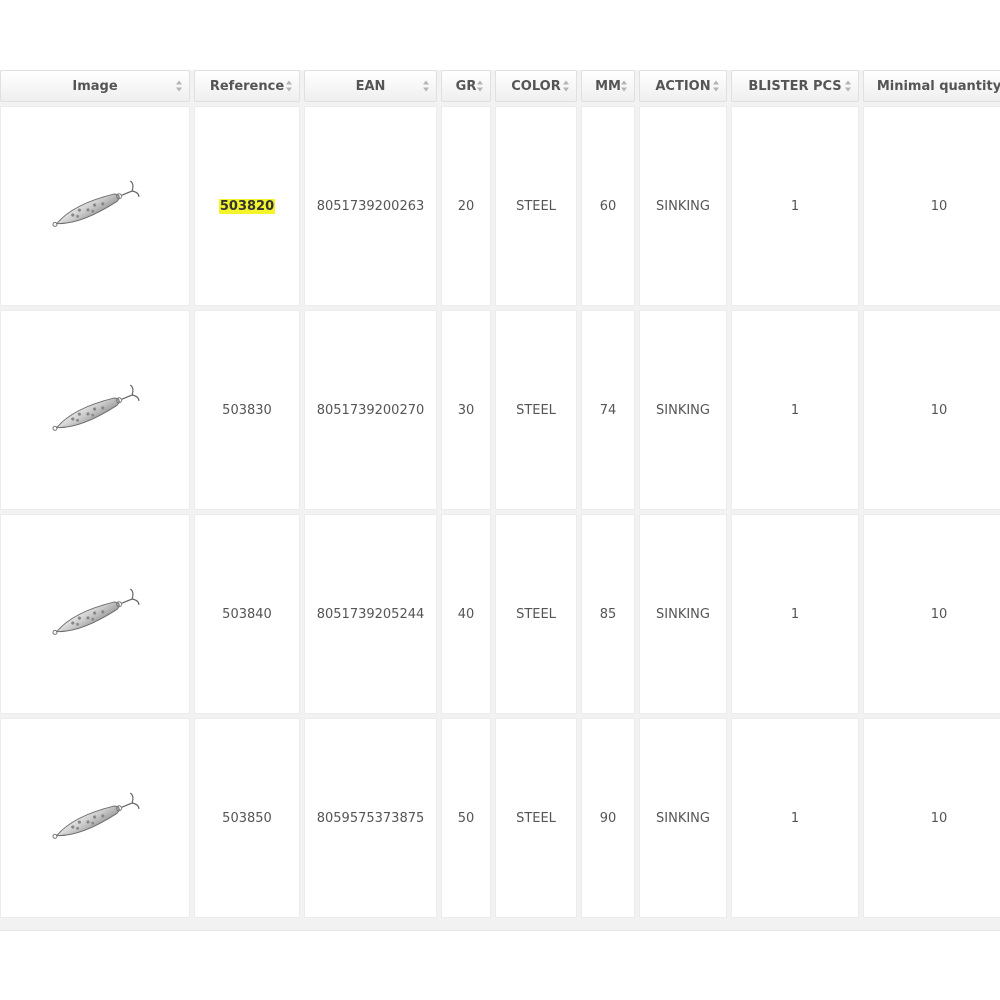 This screenshot has width=1000, height=1000. I want to click on column-header-reference: Reference, so click(247, 86).